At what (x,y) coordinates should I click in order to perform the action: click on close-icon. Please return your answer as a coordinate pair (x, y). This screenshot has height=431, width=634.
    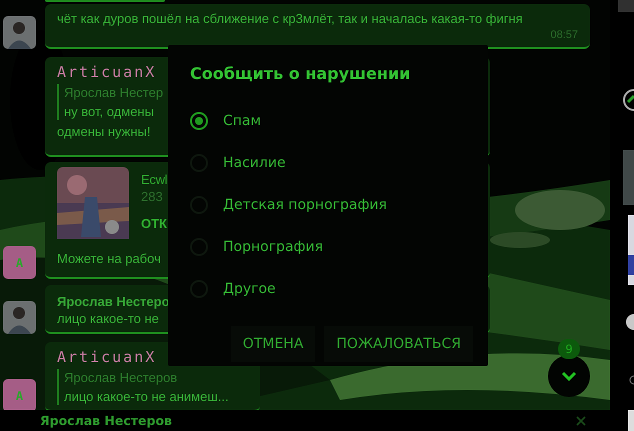
    Looking at the image, I should click on (581, 421).